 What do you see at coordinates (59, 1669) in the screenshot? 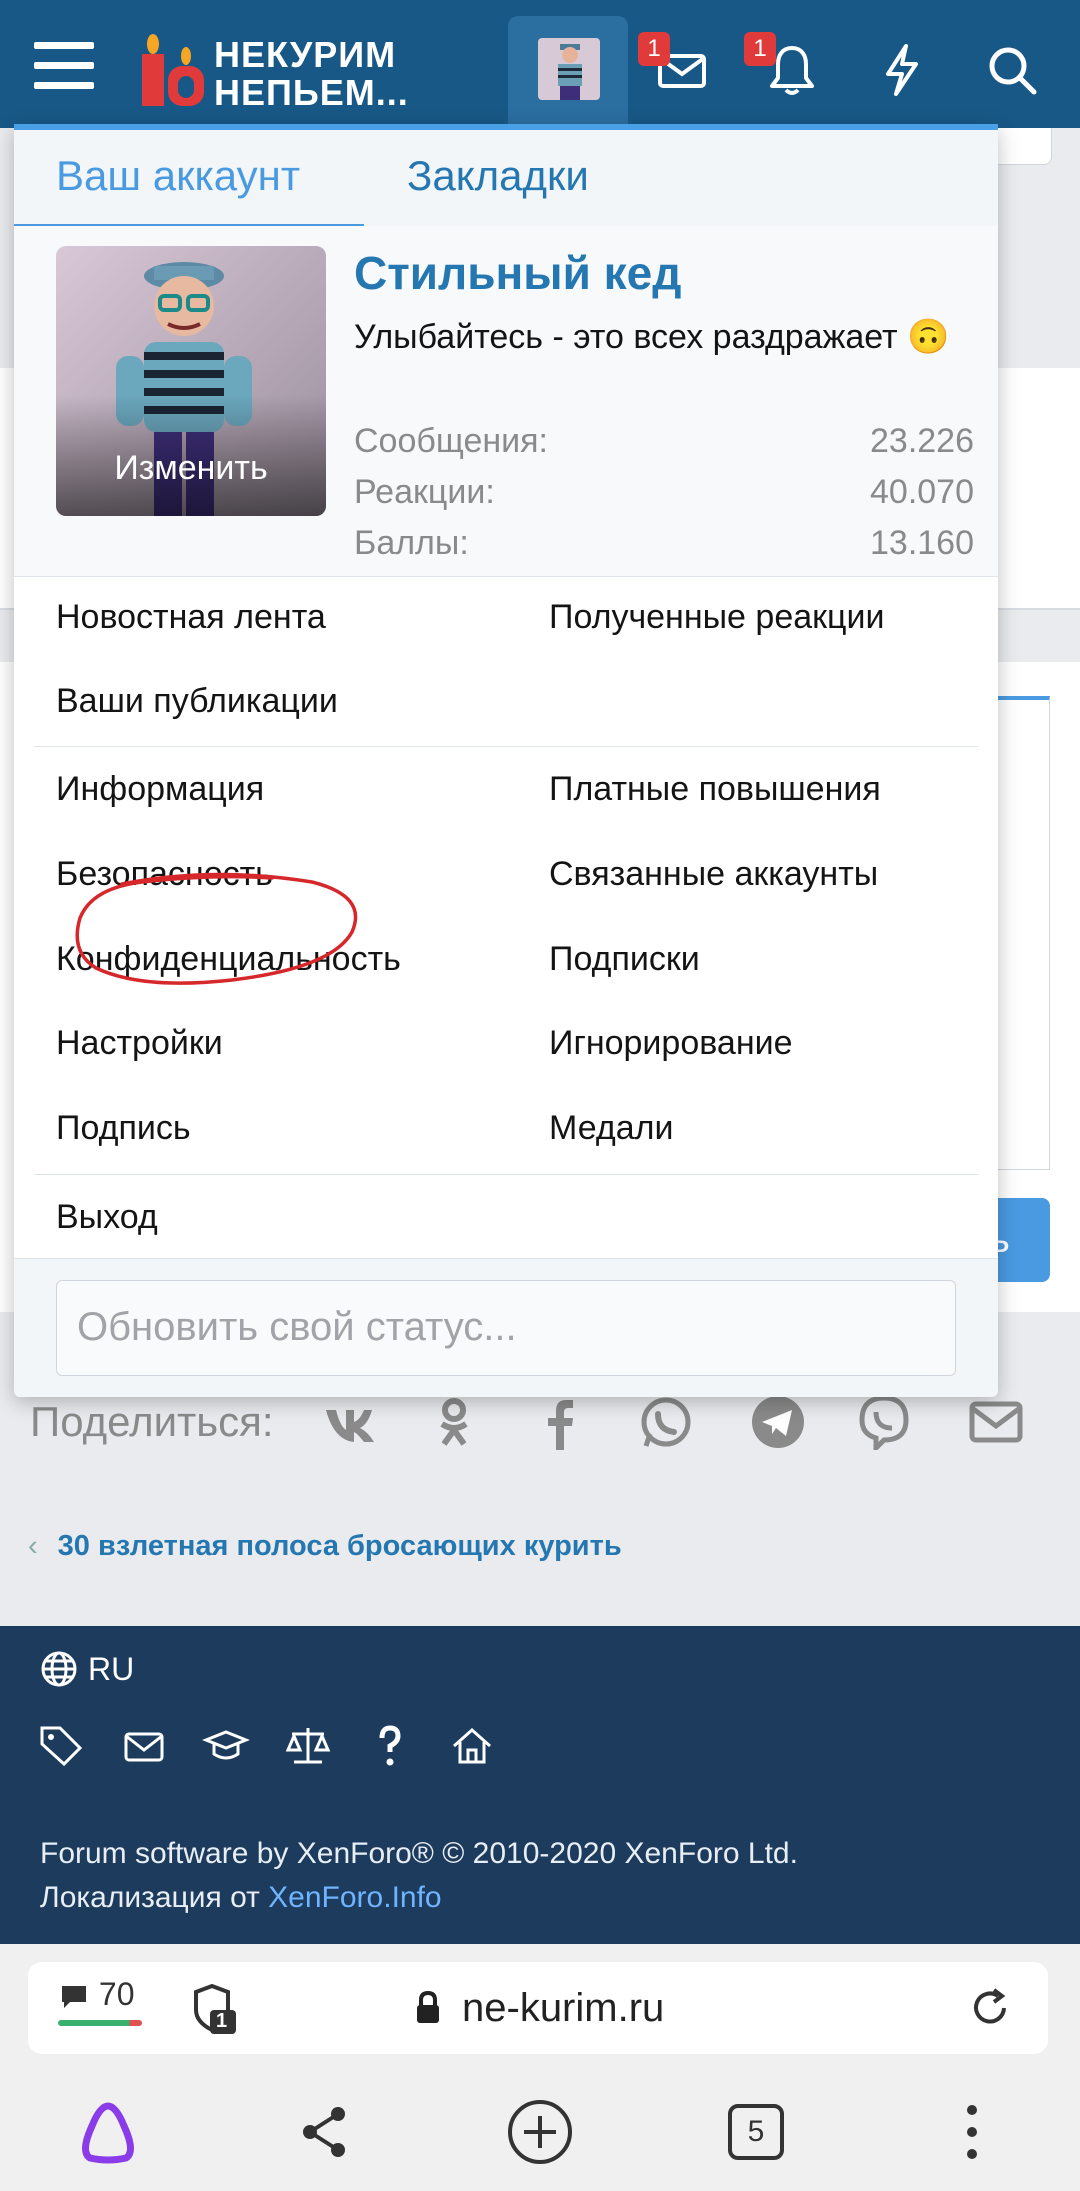
I see `globe-icon` at bounding box center [59, 1669].